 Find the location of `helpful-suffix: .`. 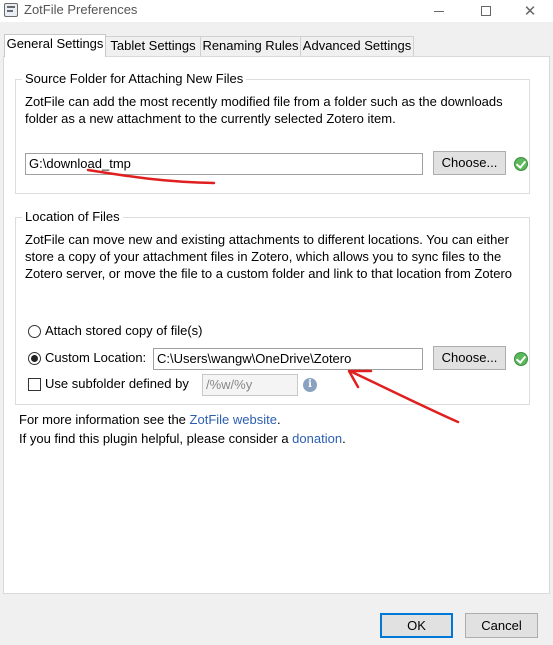

helpful-suffix: . is located at coordinates (344, 438).